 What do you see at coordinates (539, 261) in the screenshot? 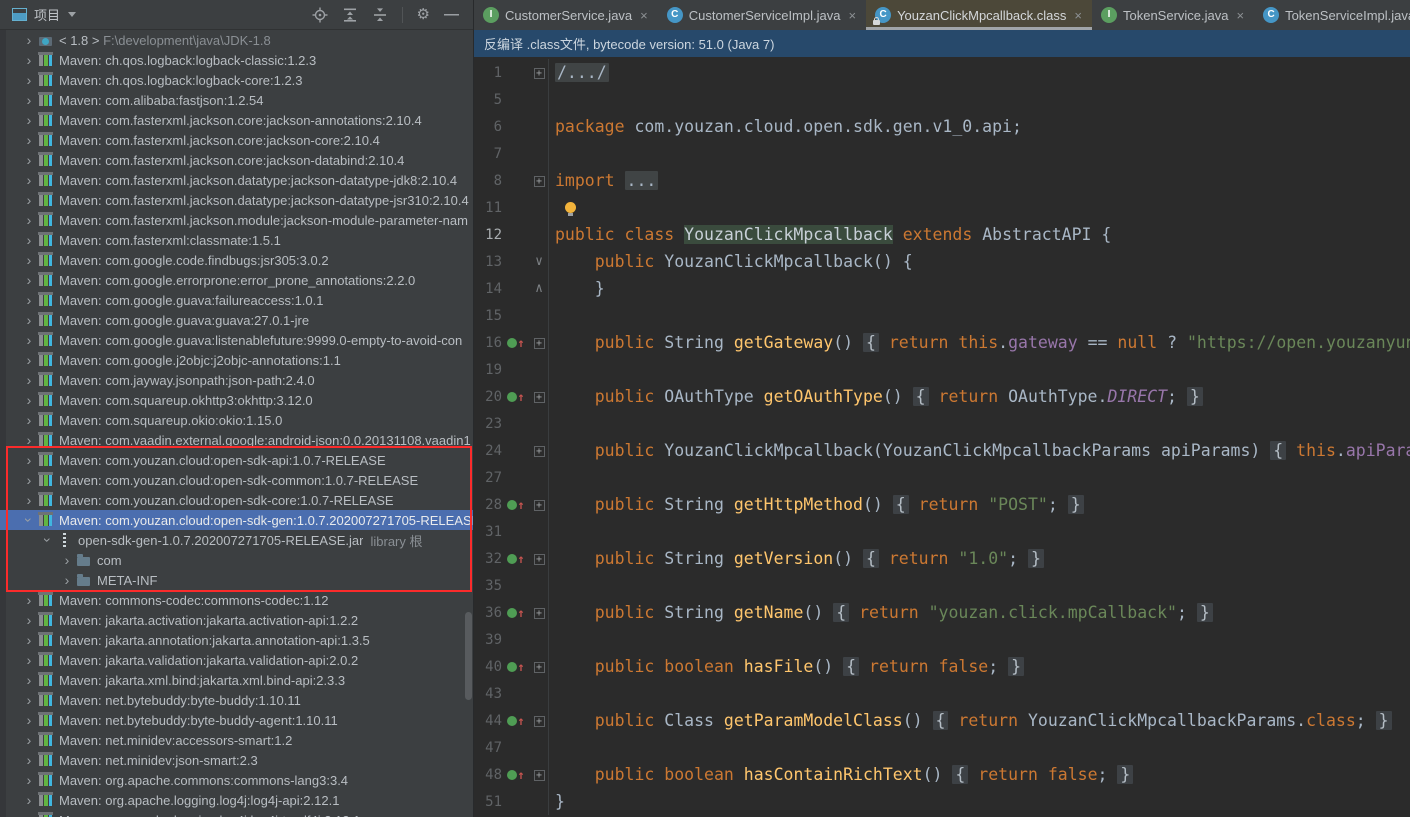
I see `fold-down-icon: ∨` at bounding box center [539, 261].